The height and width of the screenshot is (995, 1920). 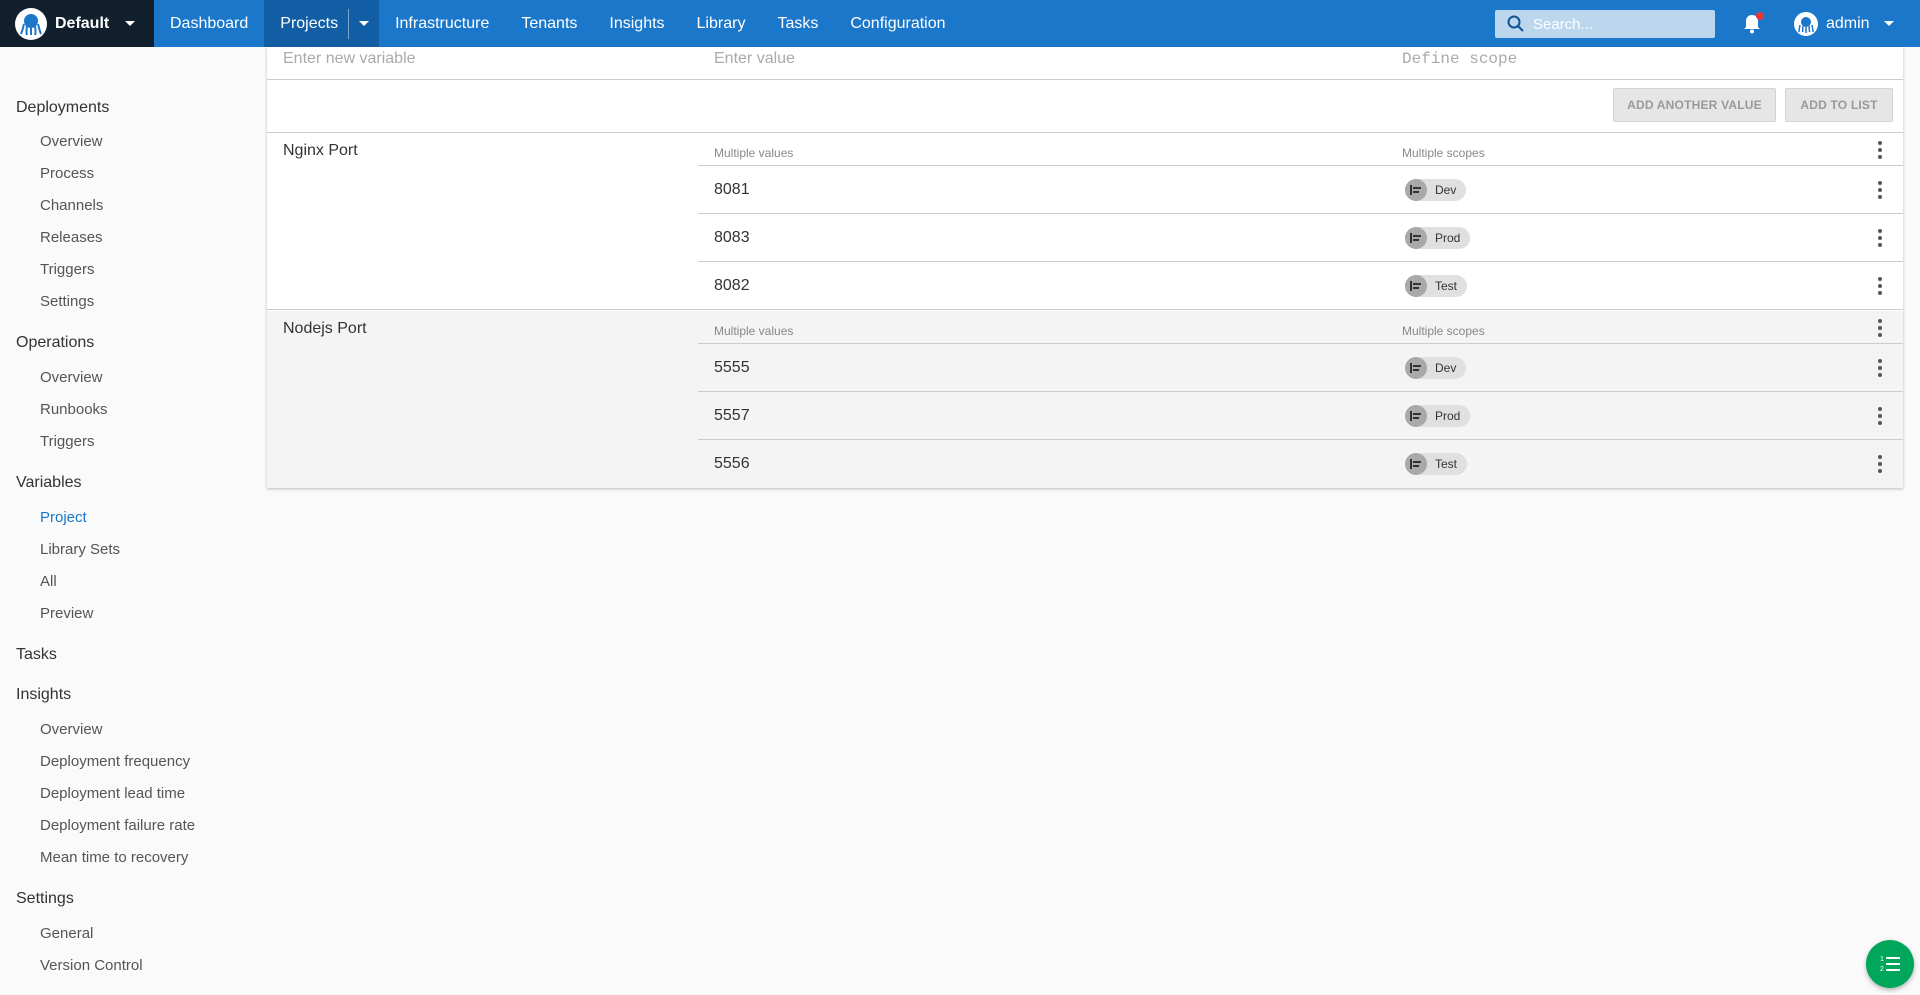 What do you see at coordinates (1300, 238) in the screenshot?
I see `variable-value-row: 8083 Prod` at bounding box center [1300, 238].